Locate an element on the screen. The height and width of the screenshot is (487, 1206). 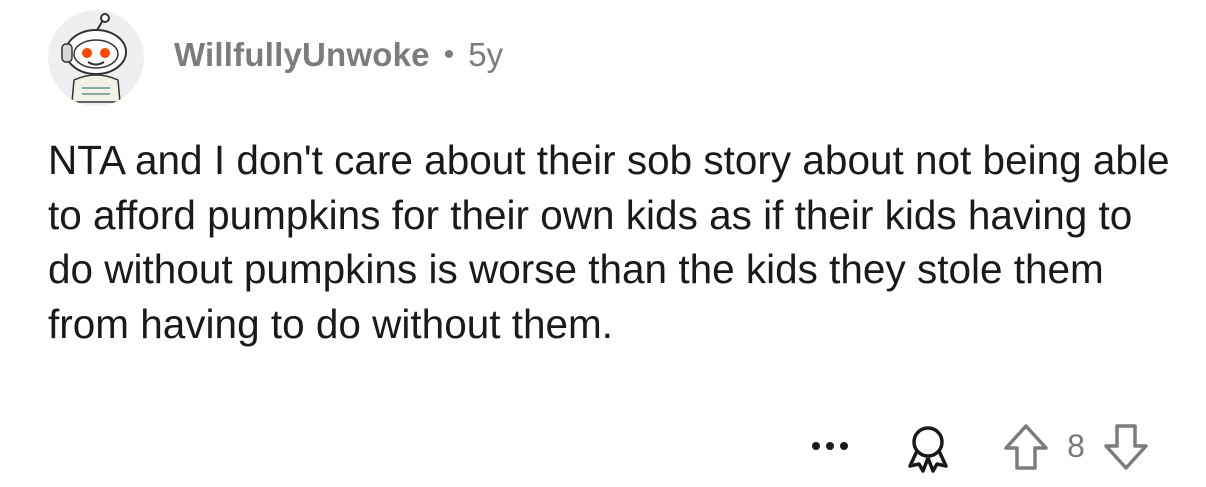
snoo-avatar-icon is located at coordinates (96, 58).